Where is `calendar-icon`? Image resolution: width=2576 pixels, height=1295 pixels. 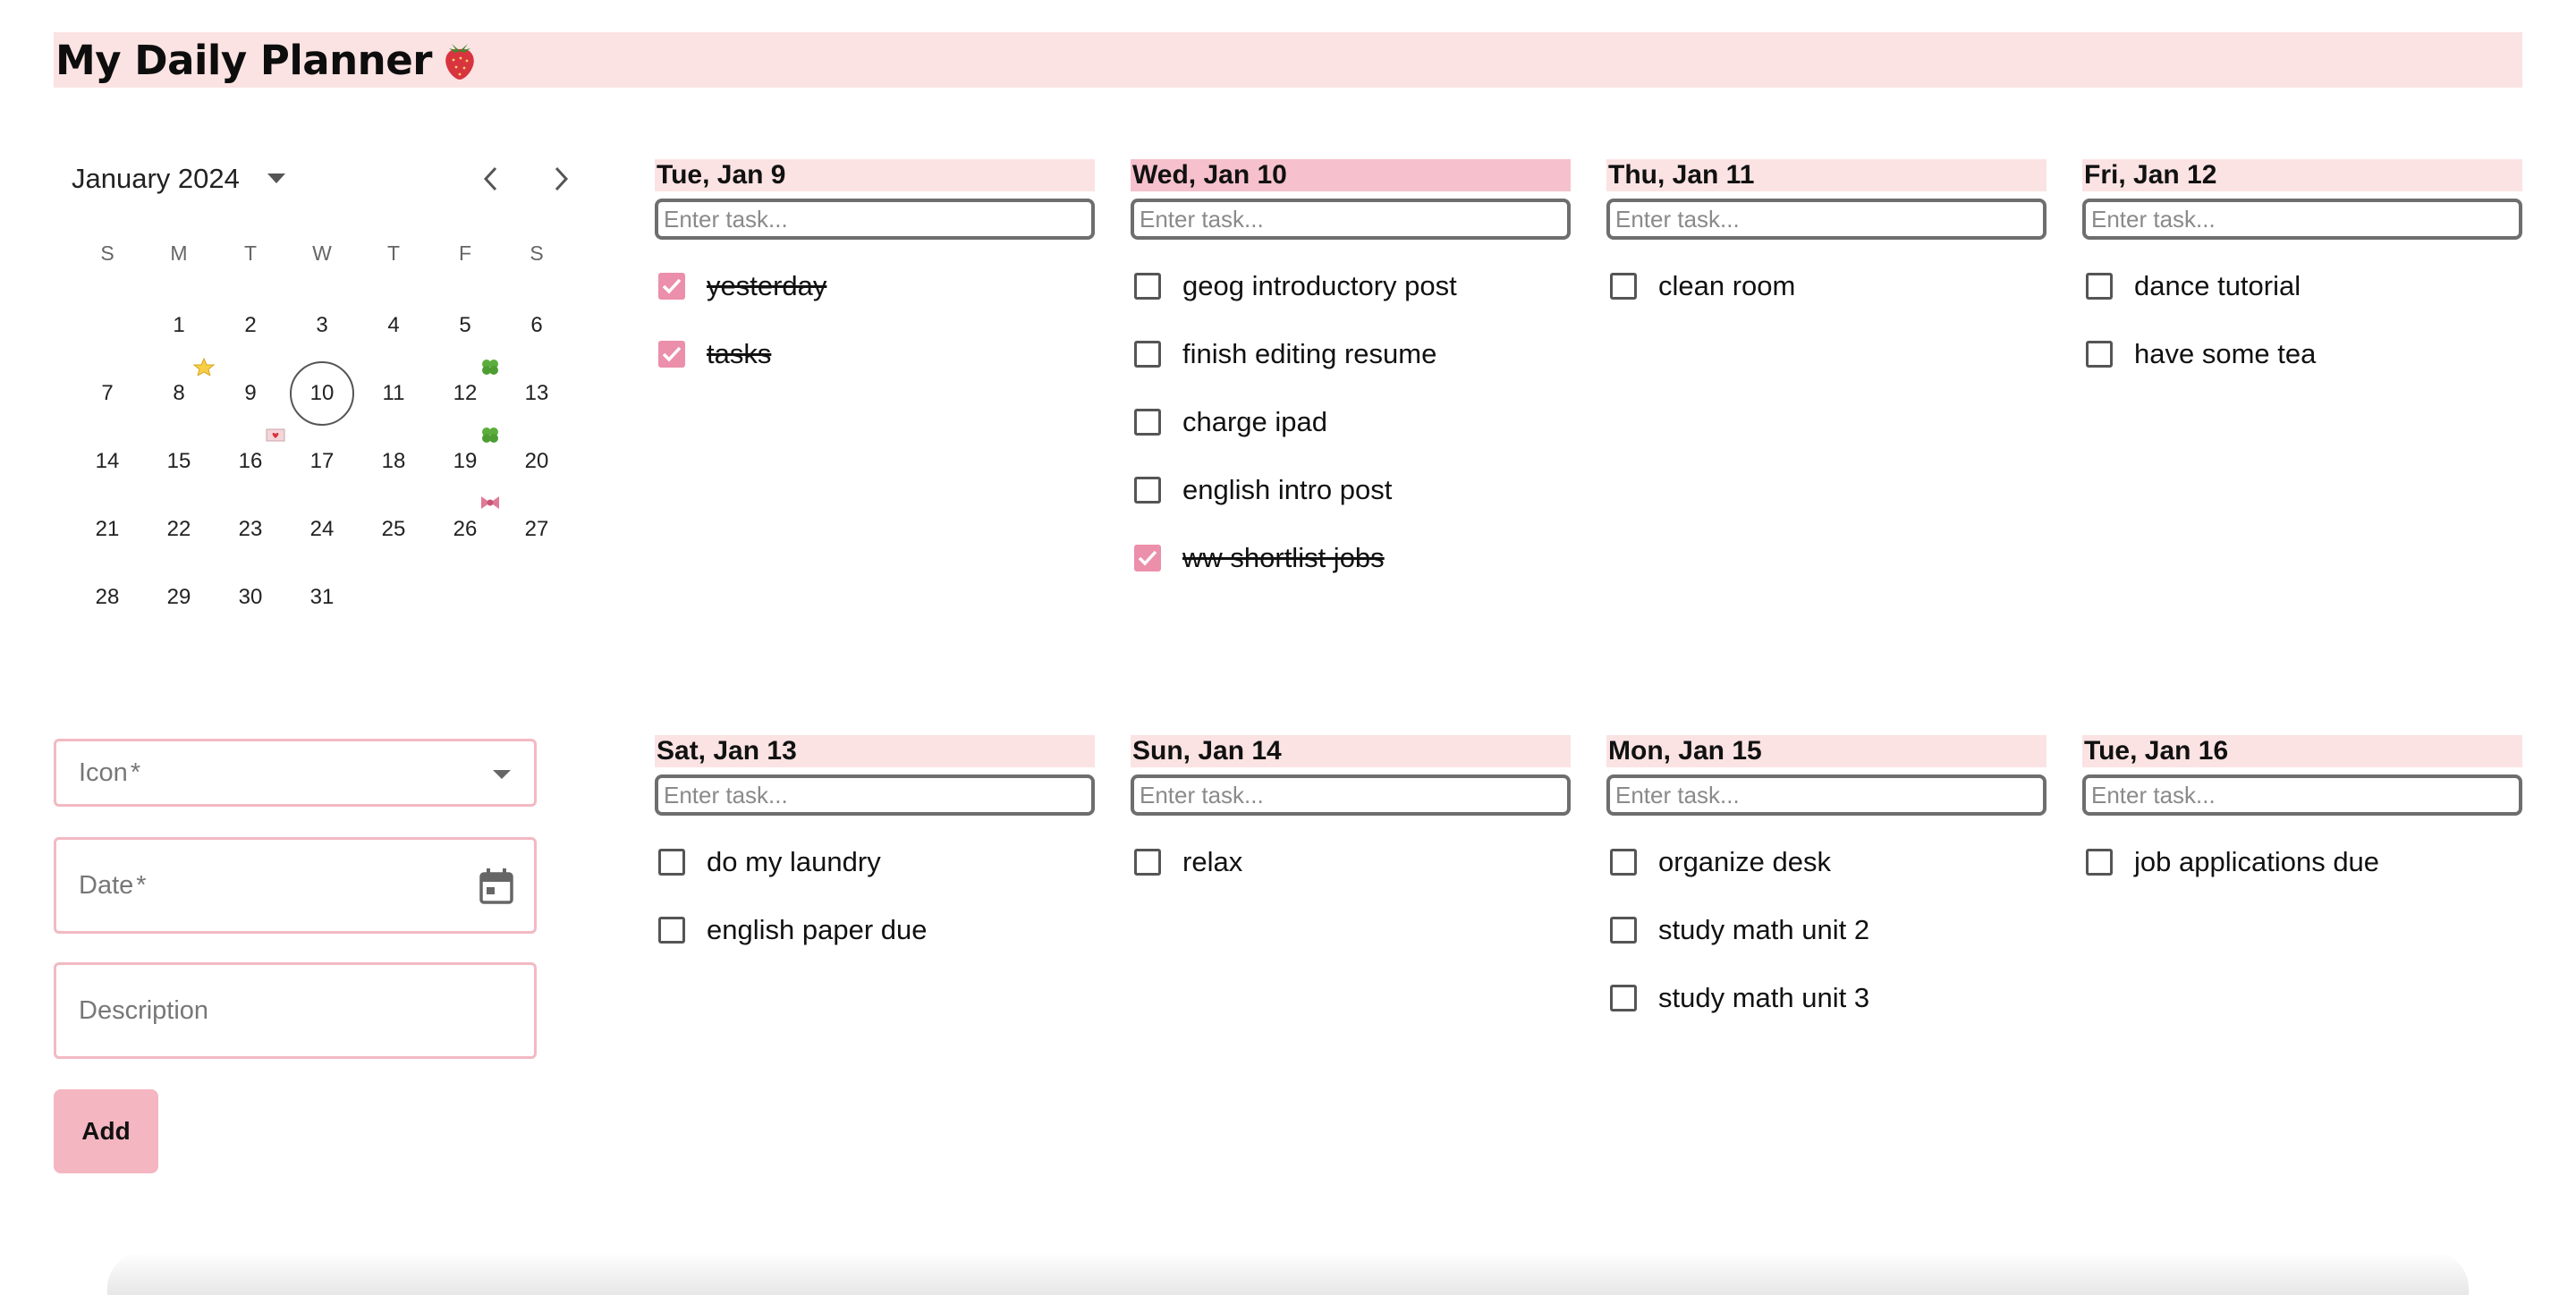 calendar-icon is located at coordinates (496, 886).